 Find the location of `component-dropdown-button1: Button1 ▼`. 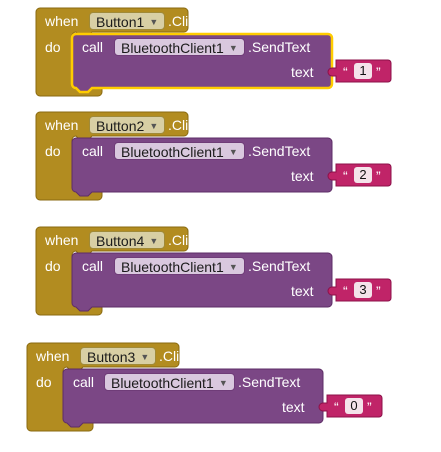

component-dropdown-button1: Button1 ▼ is located at coordinates (127, 21).